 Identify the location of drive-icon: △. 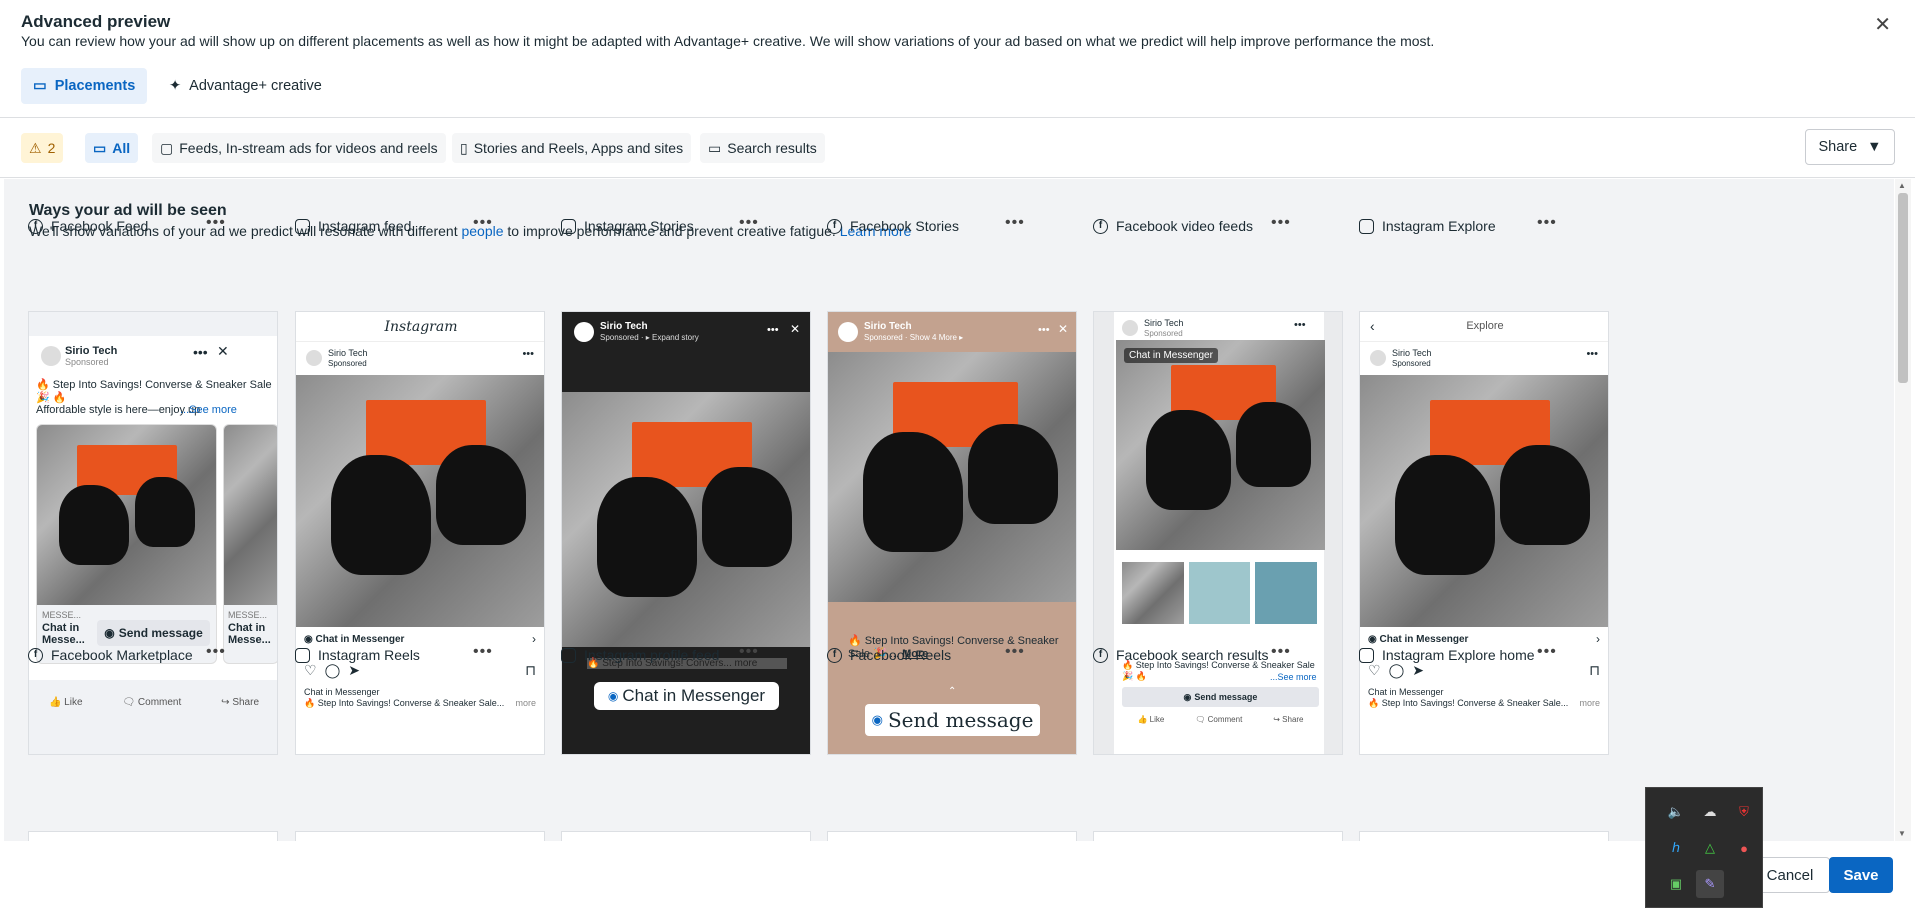
(1710, 848).